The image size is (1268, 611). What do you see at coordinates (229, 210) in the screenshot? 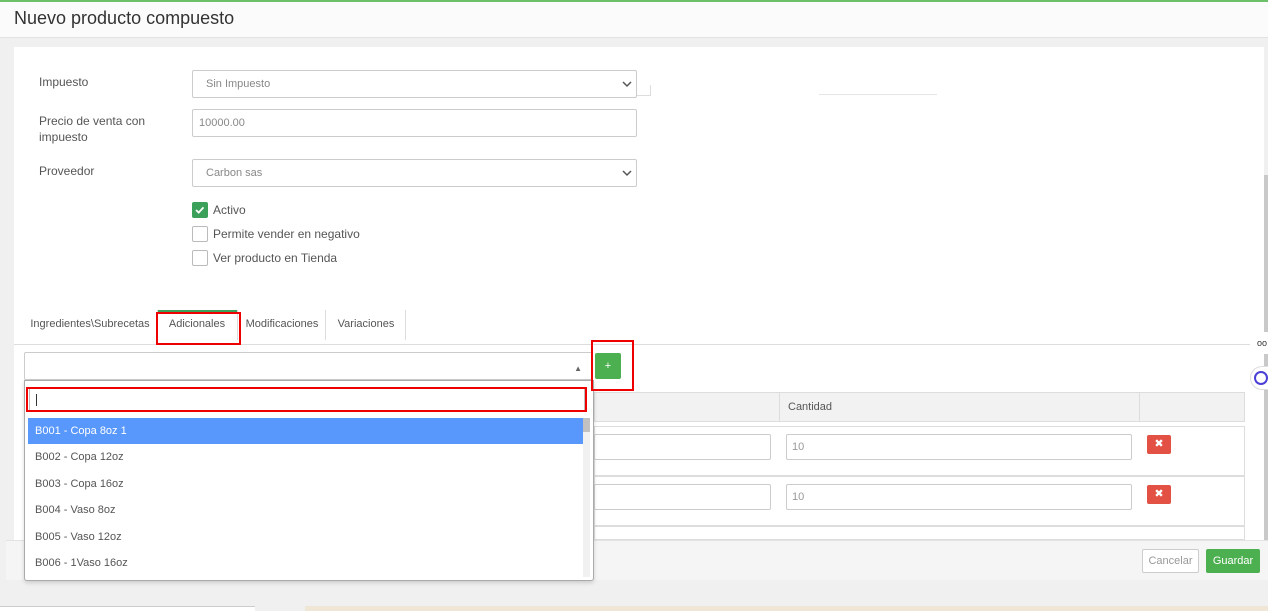
I see `activo-label: Activo` at bounding box center [229, 210].